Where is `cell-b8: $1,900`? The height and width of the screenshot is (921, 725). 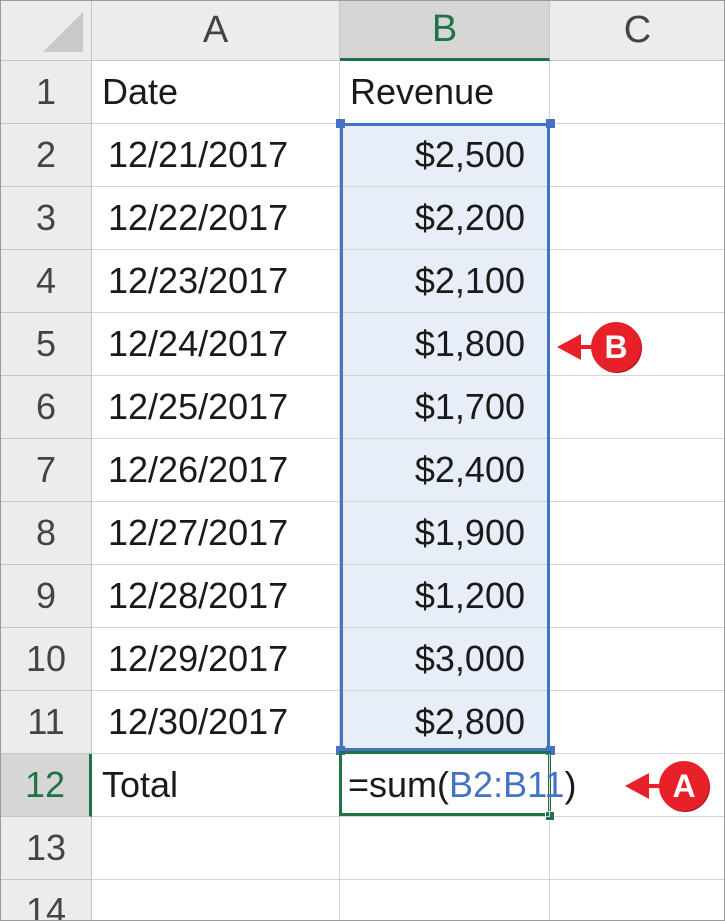 cell-b8: $1,900 is located at coordinates (445, 533).